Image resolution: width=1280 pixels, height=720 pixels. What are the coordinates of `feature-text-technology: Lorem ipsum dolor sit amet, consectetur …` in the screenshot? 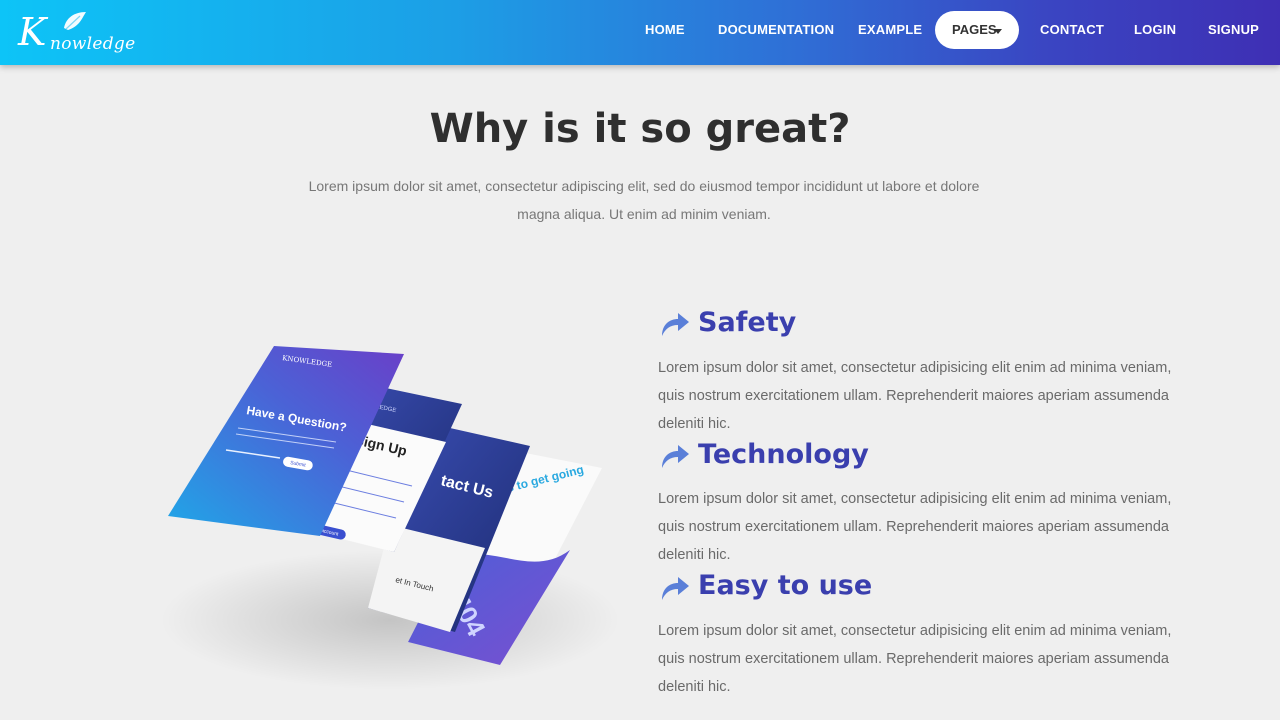 It's located at (915, 527).